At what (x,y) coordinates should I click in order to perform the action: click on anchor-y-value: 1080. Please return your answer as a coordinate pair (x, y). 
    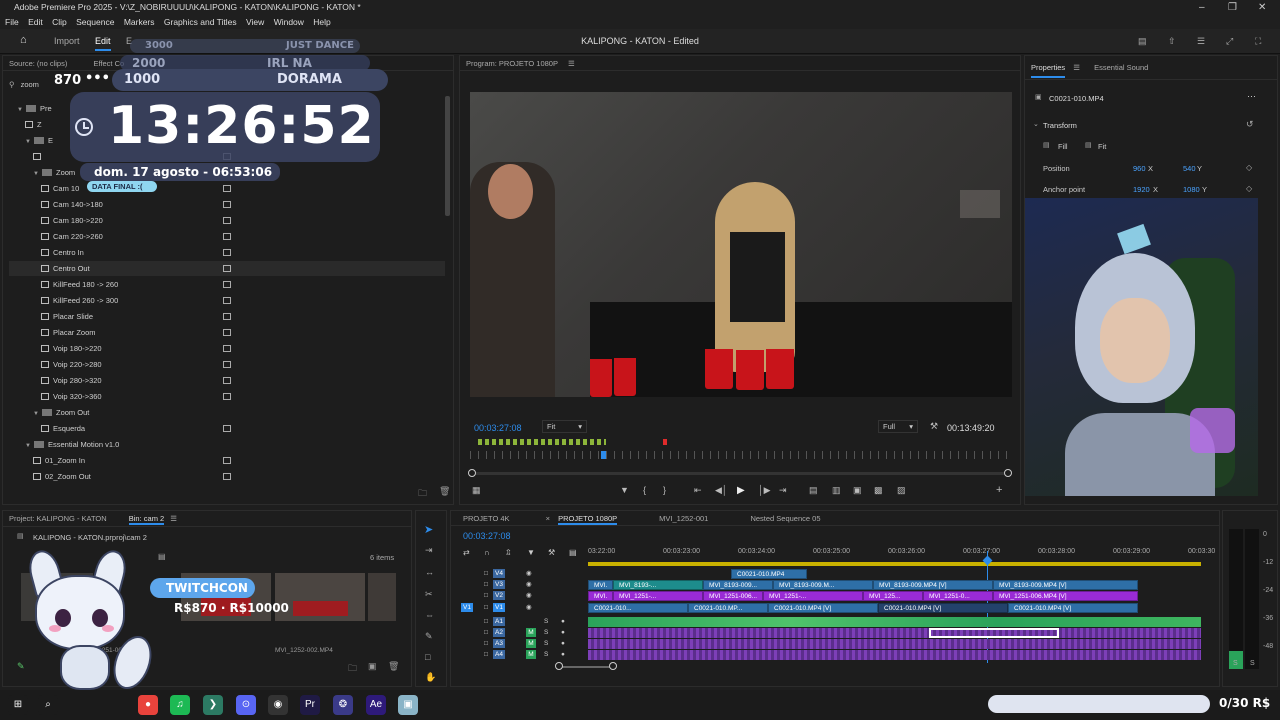
    Looking at the image, I should click on (1191, 189).